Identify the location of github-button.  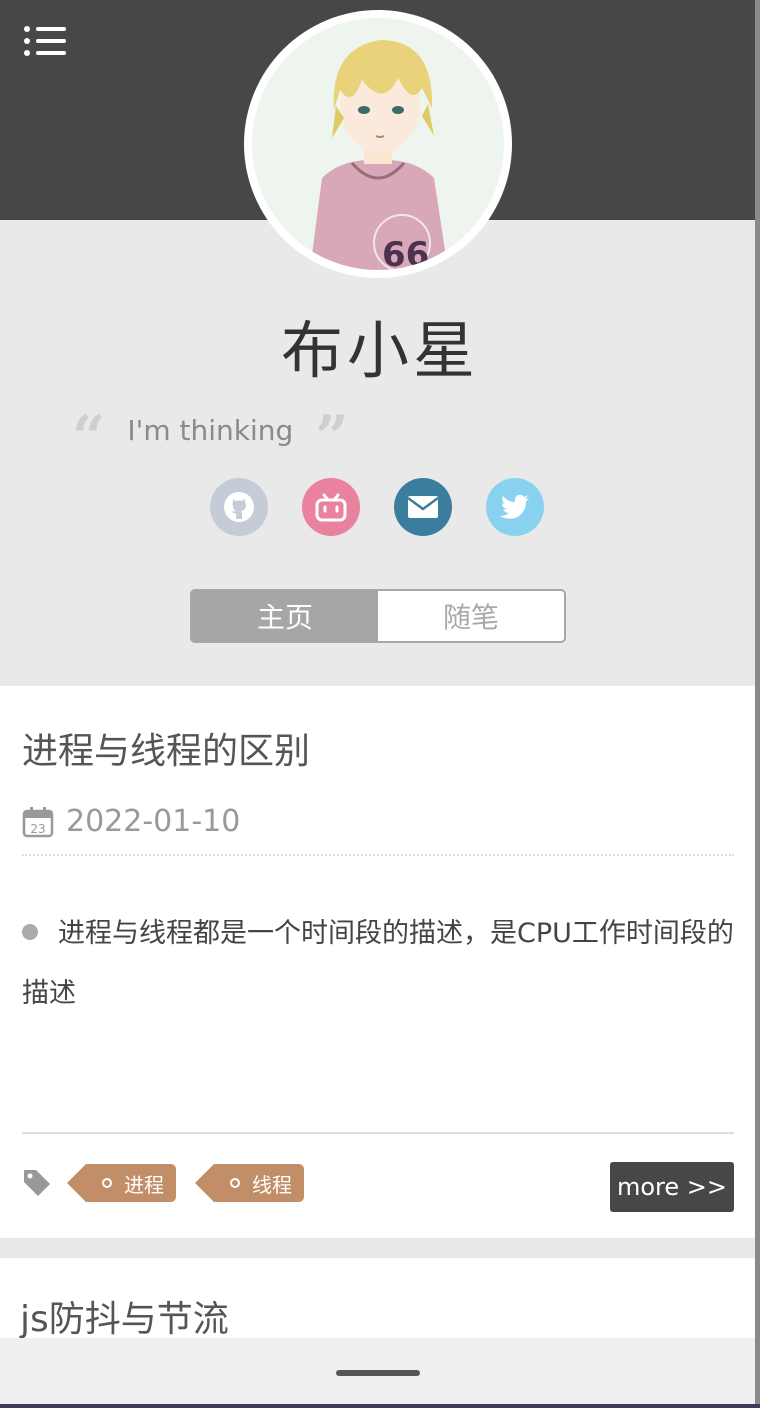
(239, 507).